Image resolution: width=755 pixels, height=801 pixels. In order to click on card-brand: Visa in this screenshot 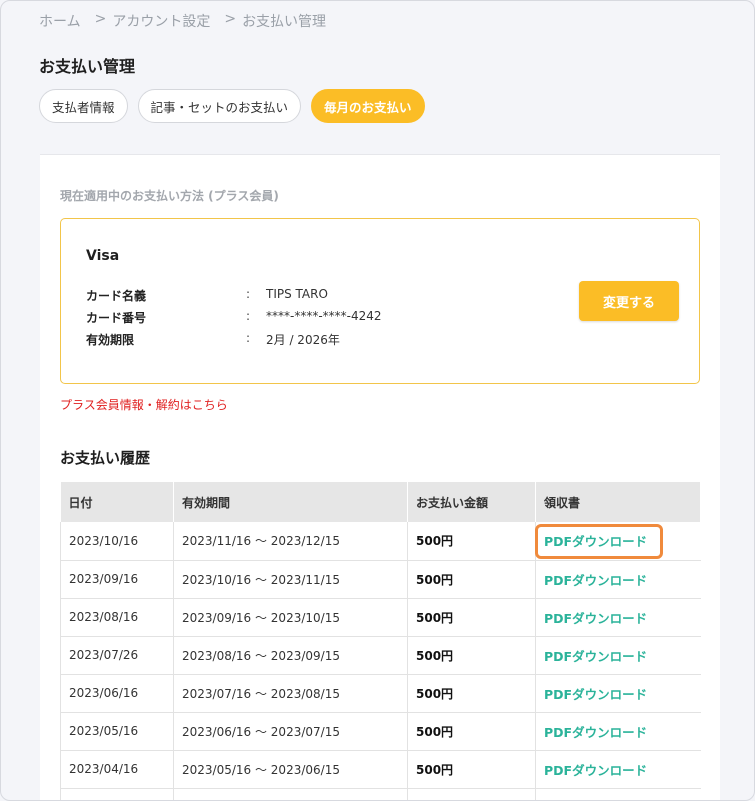, I will do `click(103, 256)`.